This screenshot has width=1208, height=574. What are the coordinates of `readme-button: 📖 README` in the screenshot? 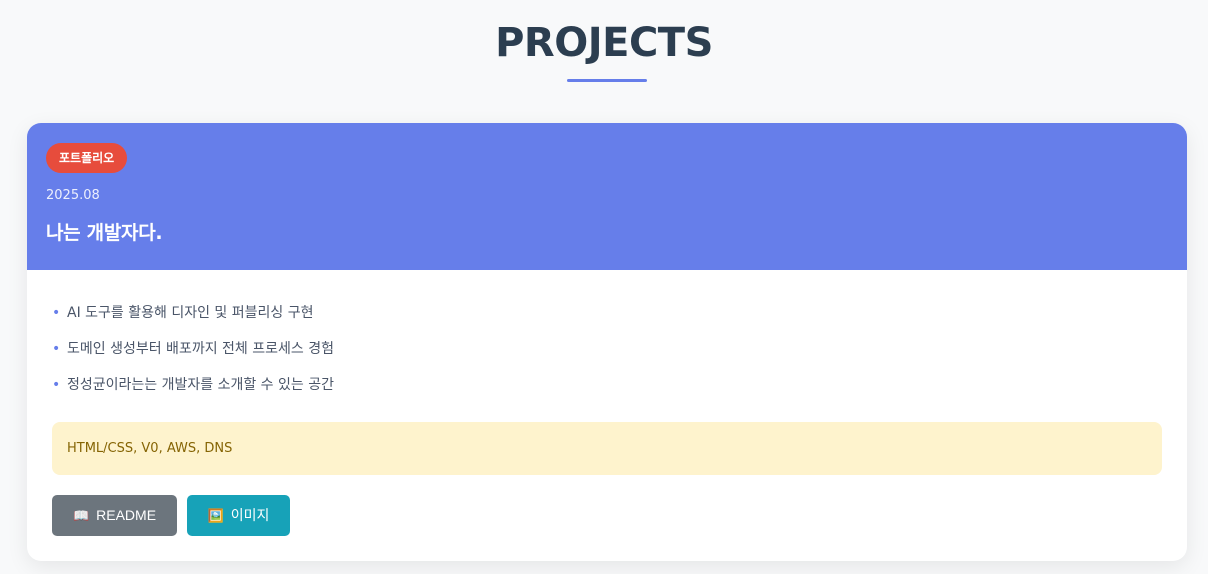 It's located at (114, 515).